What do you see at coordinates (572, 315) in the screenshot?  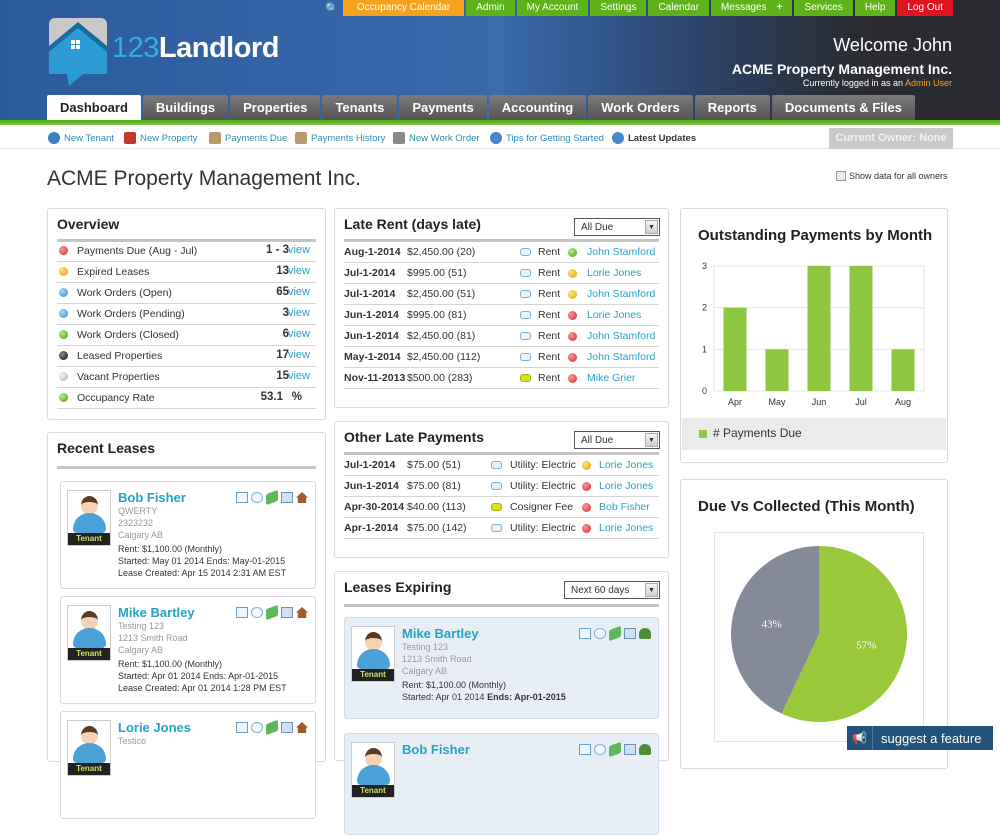 I see `status-dot-red` at bounding box center [572, 315].